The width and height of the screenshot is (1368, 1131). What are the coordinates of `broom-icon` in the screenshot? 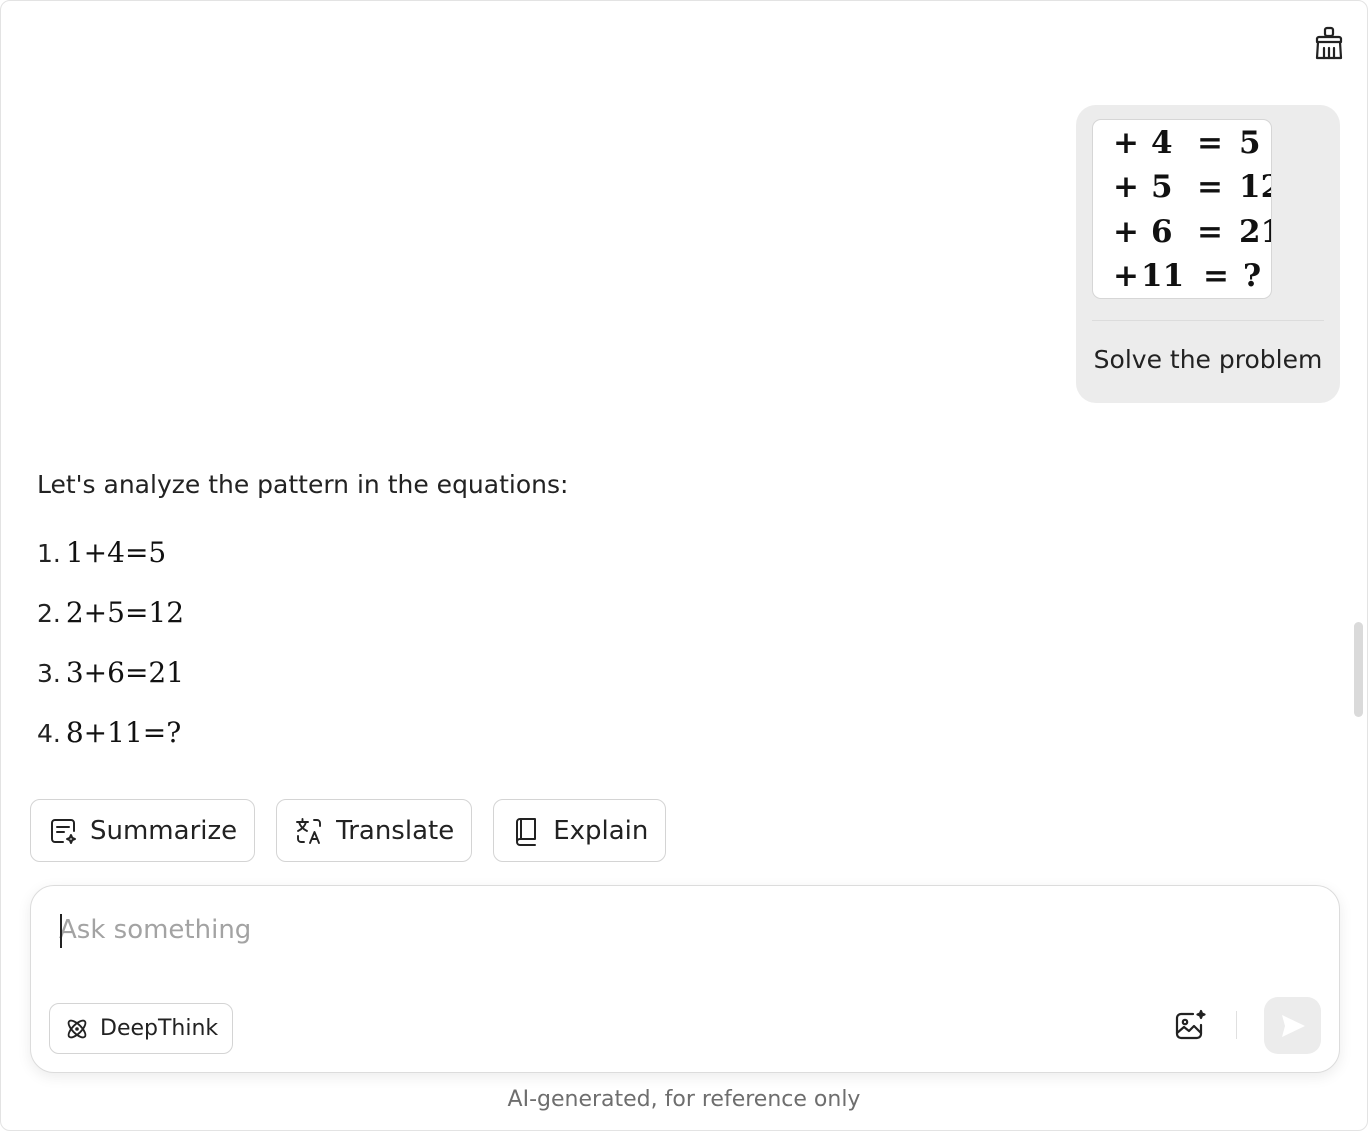 It's located at (1329, 43).